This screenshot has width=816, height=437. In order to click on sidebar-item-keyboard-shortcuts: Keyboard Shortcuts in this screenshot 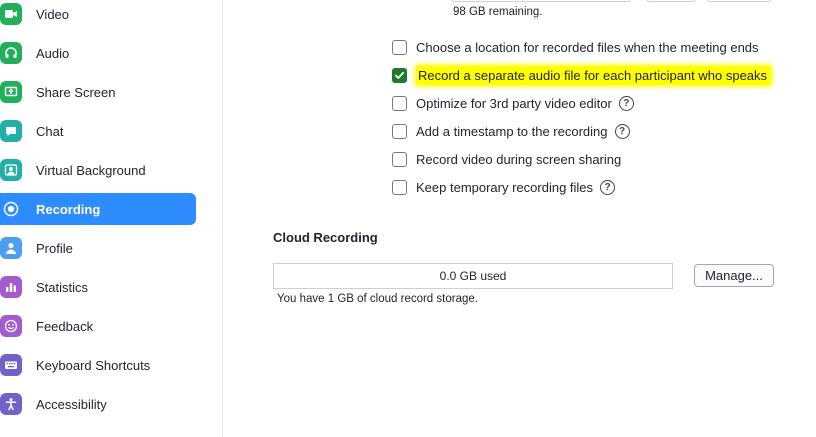, I will do `click(98, 365)`.